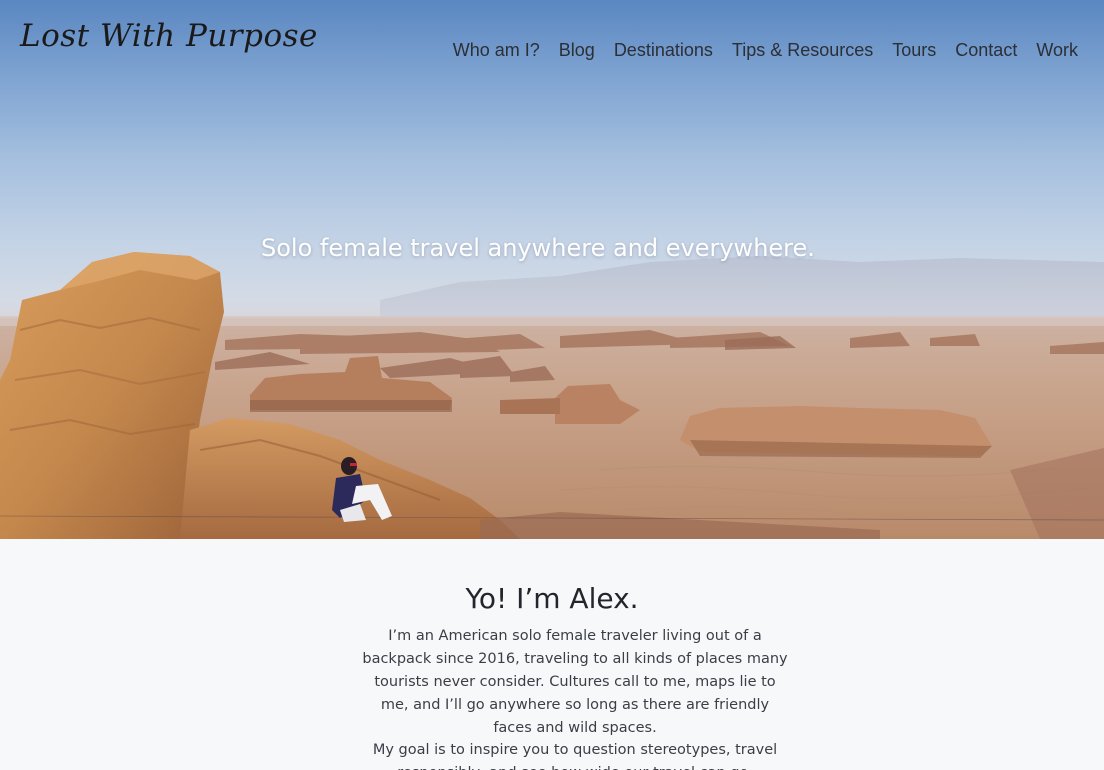  I want to click on nav-item-work: Work, so click(1057, 50).